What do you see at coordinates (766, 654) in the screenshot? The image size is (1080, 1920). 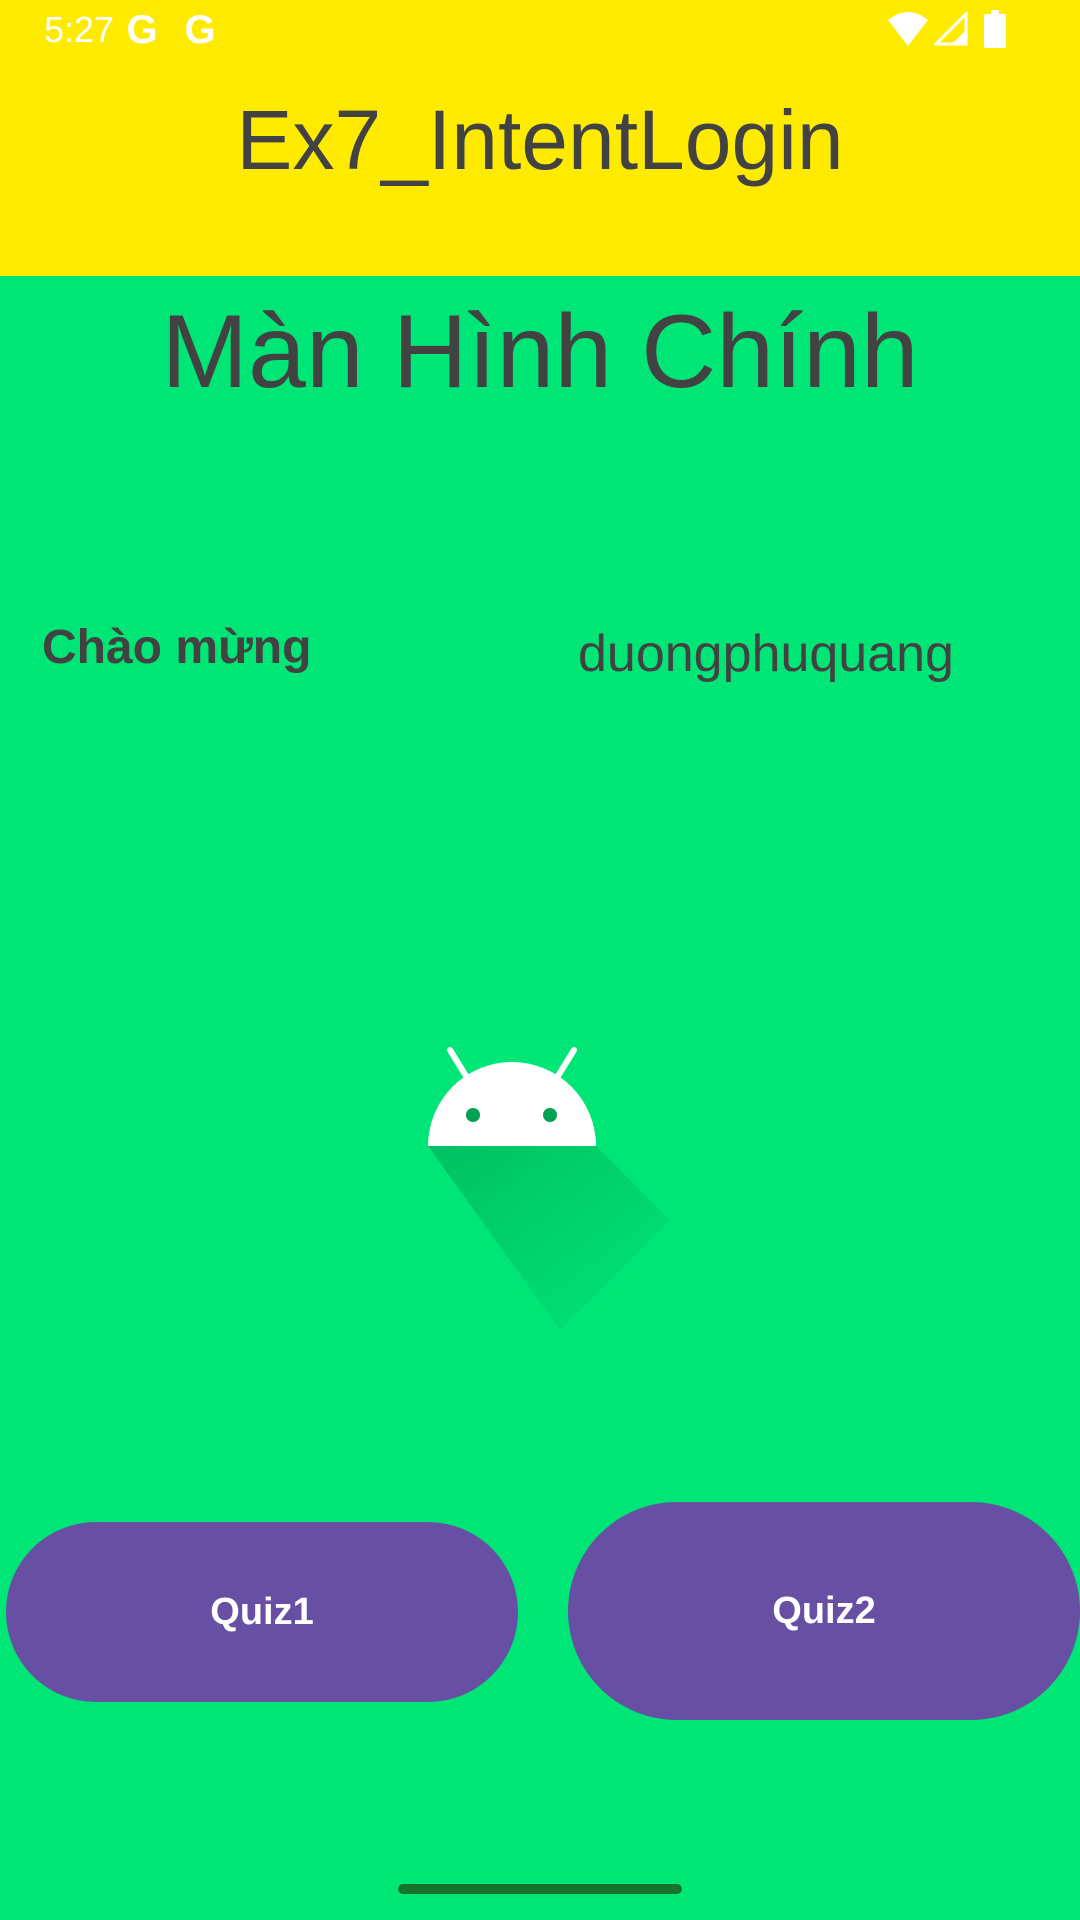 I see `username-text: duongphuquang` at bounding box center [766, 654].